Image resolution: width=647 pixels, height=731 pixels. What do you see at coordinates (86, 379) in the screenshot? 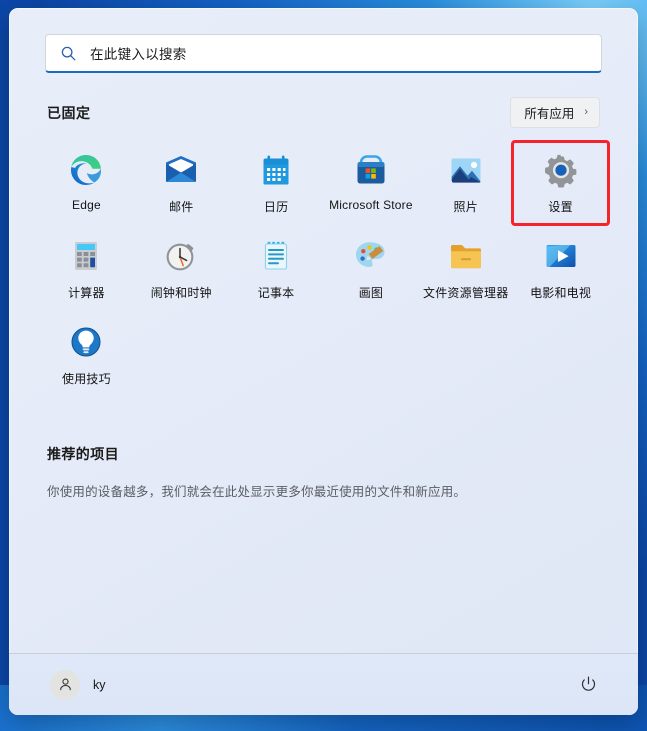
I see `pinned-app-label: 使用技巧` at bounding box center [86, 379].